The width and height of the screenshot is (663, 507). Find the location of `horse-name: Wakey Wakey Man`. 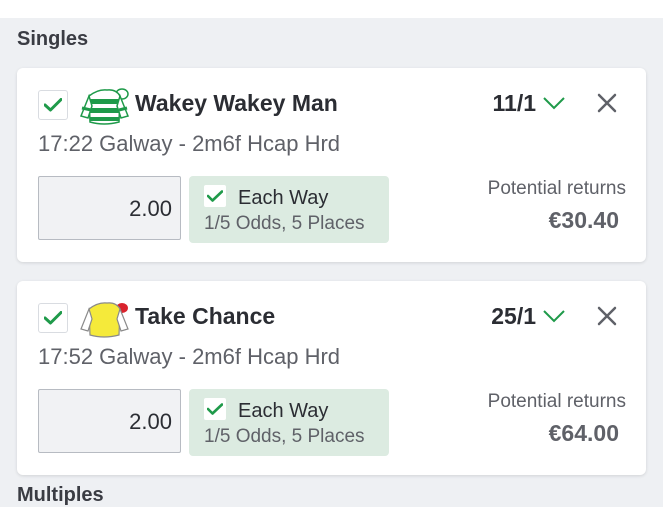

horse-name: Wakey Wakey Man is located at coordinates (236, 103).